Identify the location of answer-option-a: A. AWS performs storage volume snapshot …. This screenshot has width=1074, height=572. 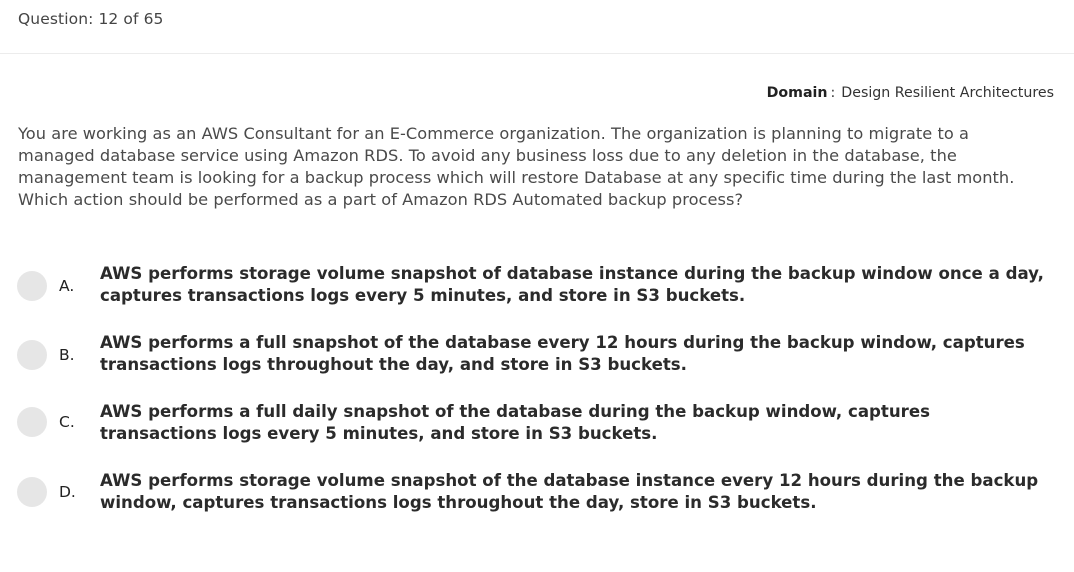
(537, 292).